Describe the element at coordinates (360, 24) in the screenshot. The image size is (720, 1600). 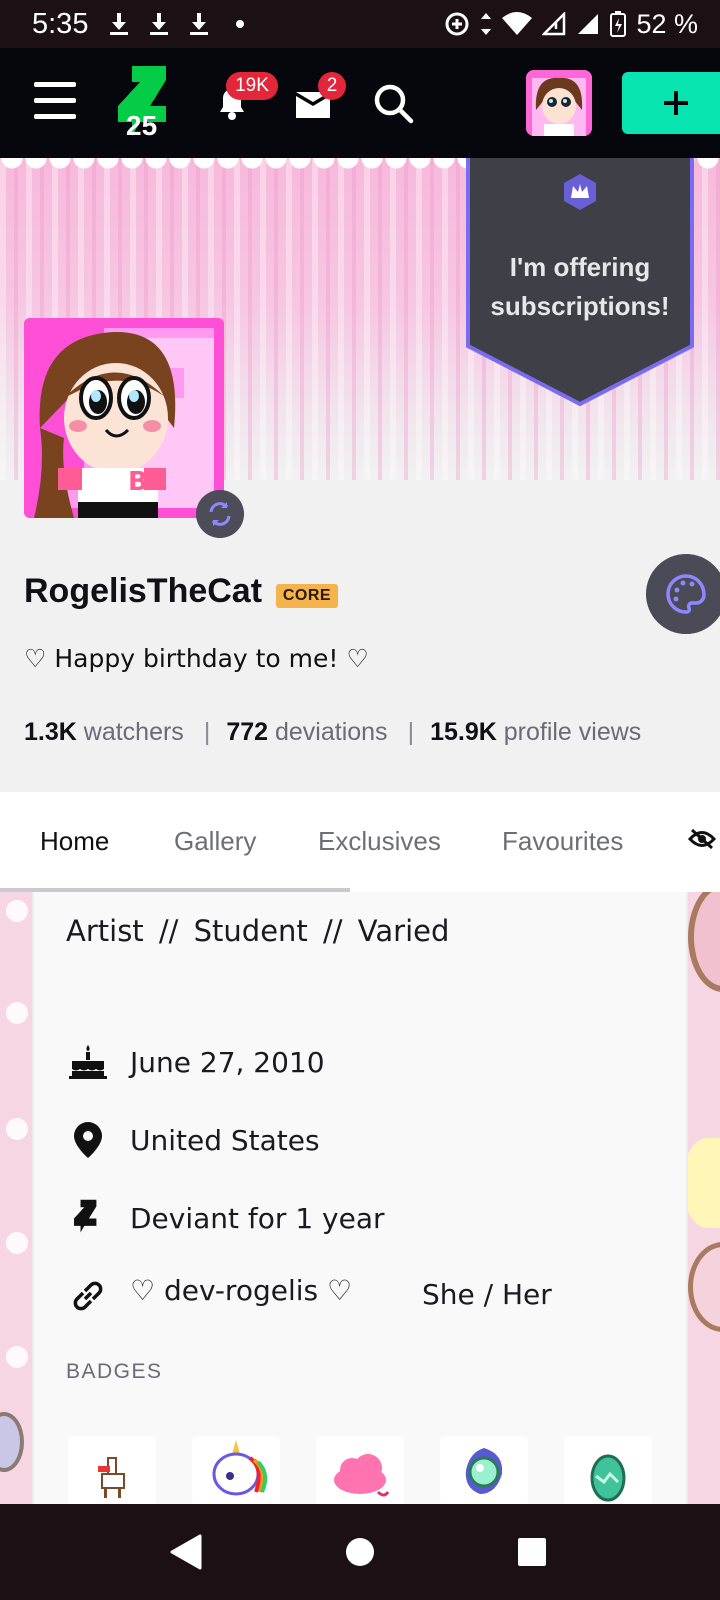
I see `status-bar: 5:35 52 %` at that location.